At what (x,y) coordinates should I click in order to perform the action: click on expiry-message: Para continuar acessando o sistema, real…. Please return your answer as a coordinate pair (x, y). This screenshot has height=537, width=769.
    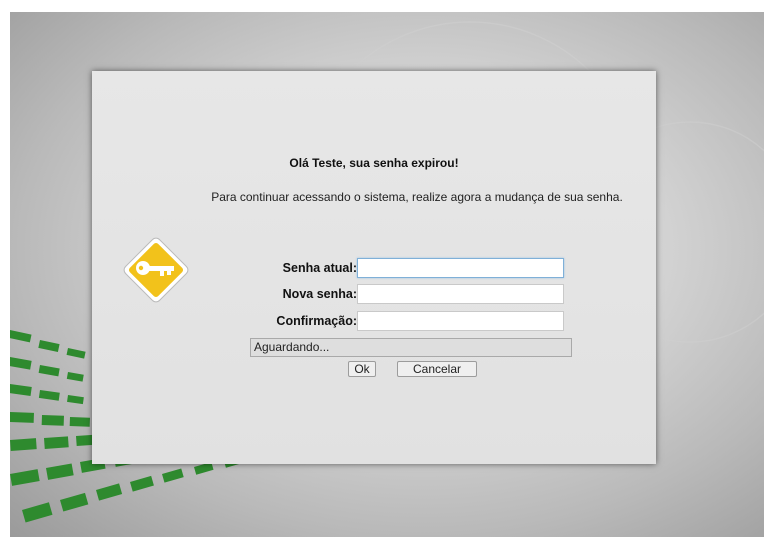
    Looking at the image, I should click on (417, 197).